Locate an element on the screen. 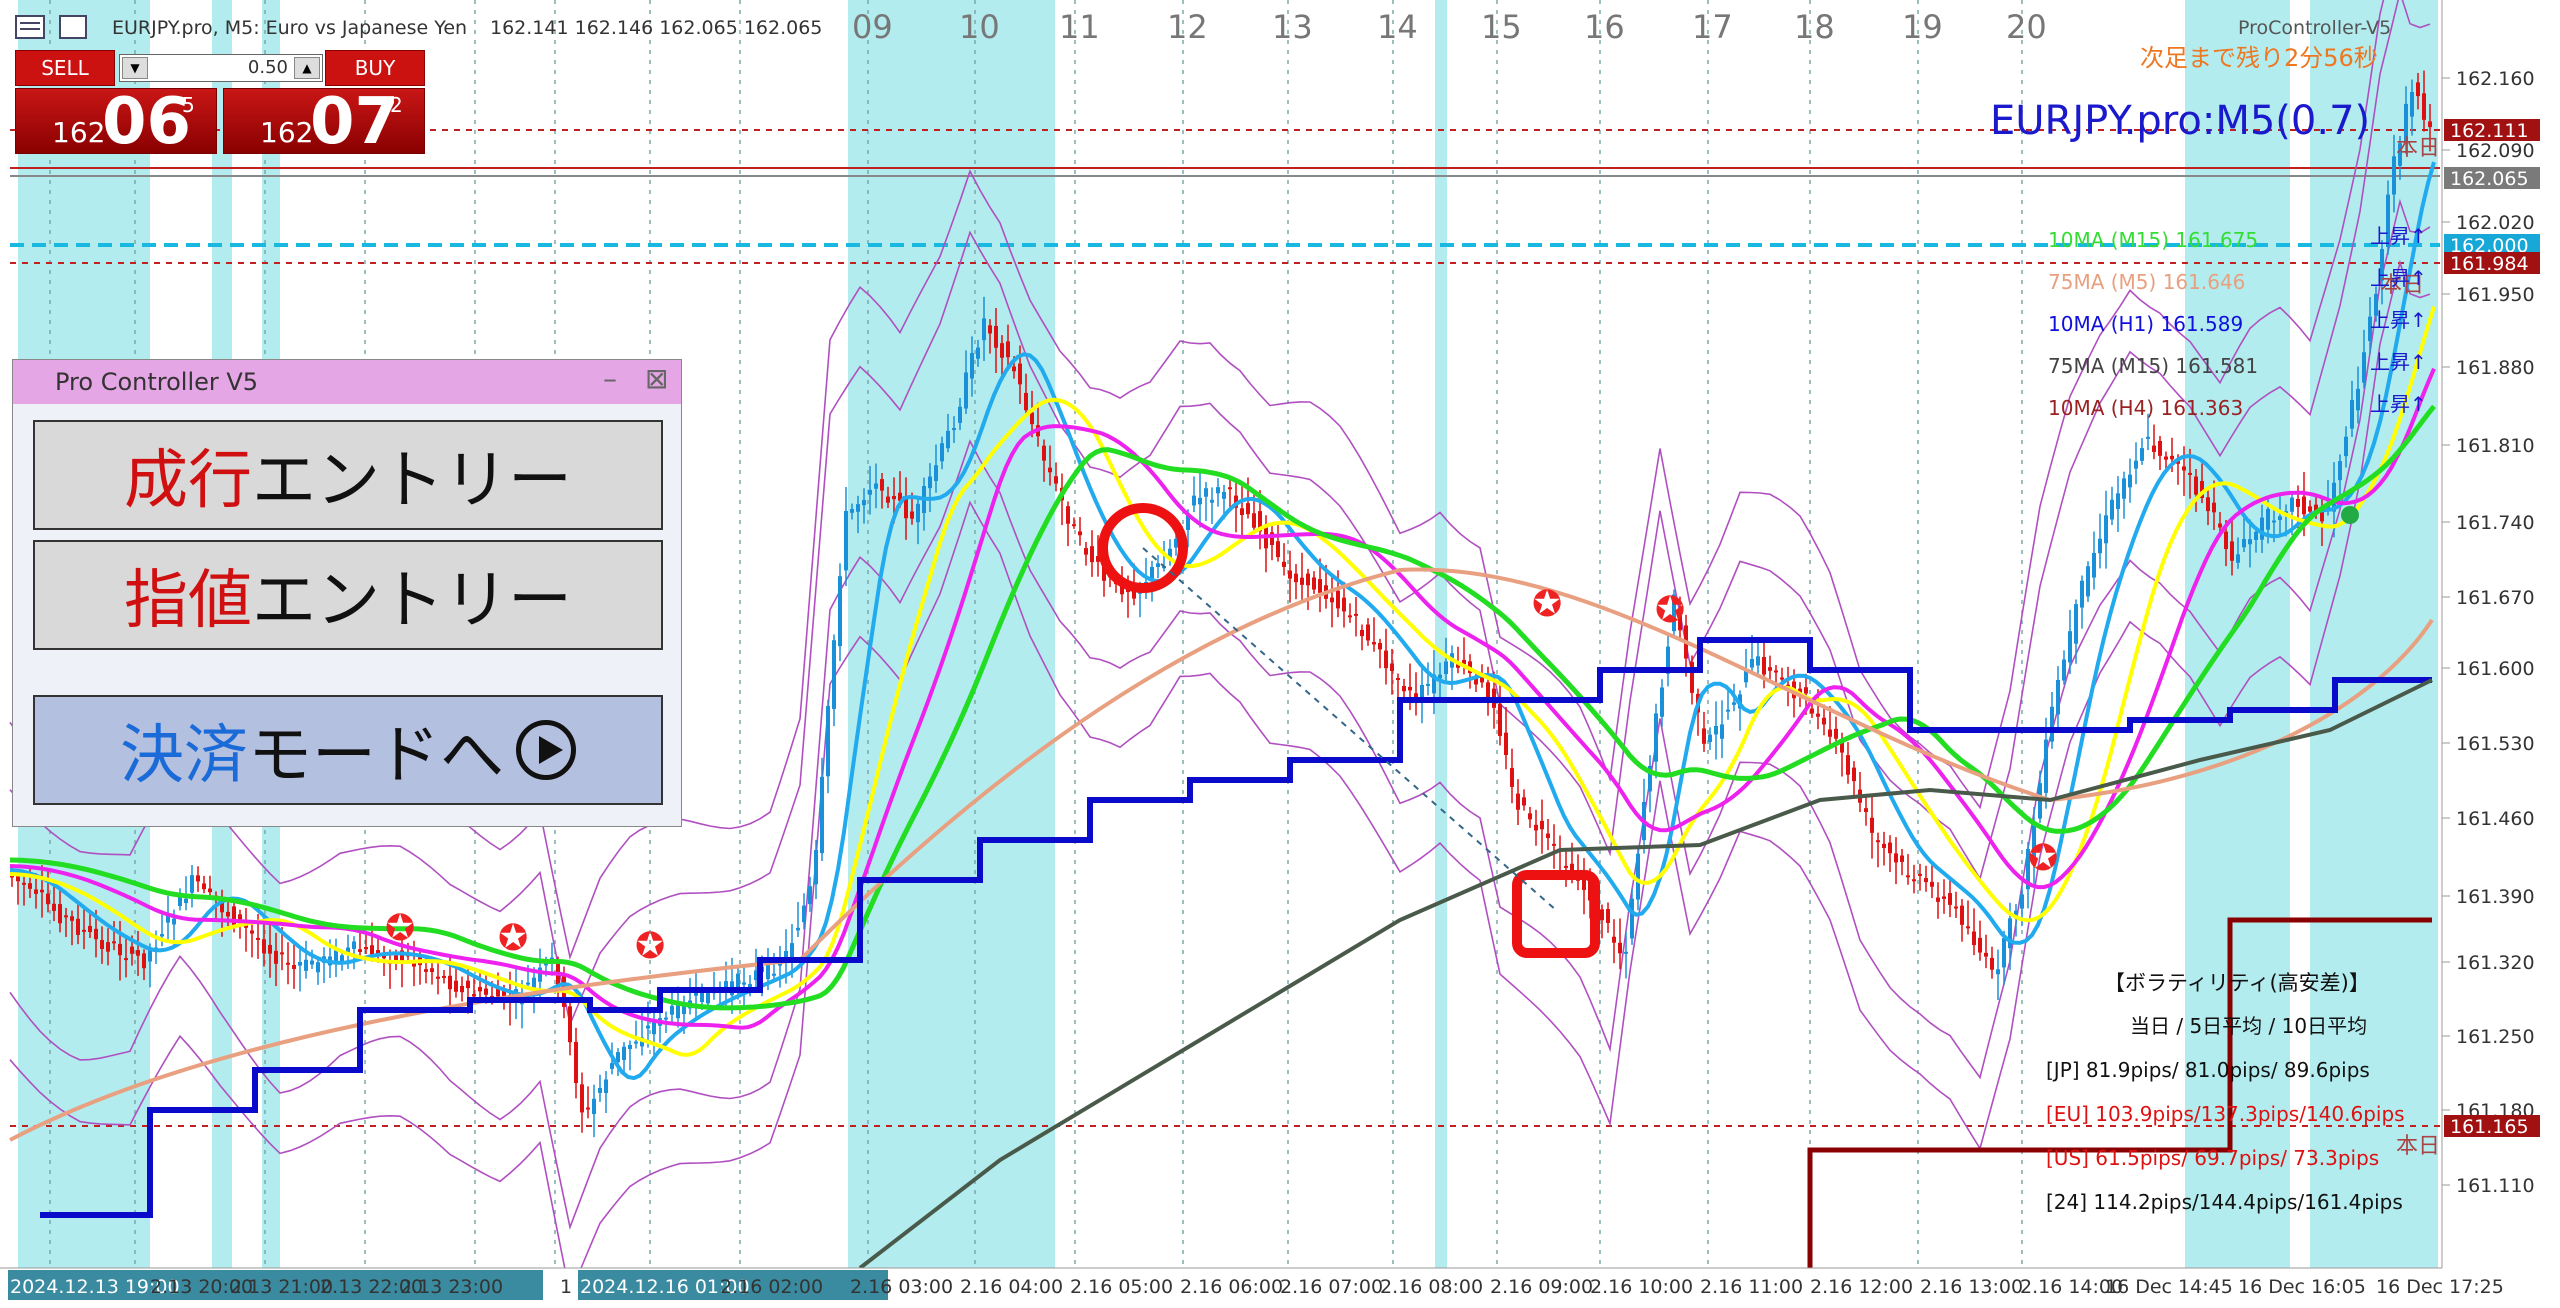 The height and width of the screenshot is (1308, 2560). symbol-info: EURJPY.pro, M5: Euro vs Japanese Yen is located at coordinates (289, 28).